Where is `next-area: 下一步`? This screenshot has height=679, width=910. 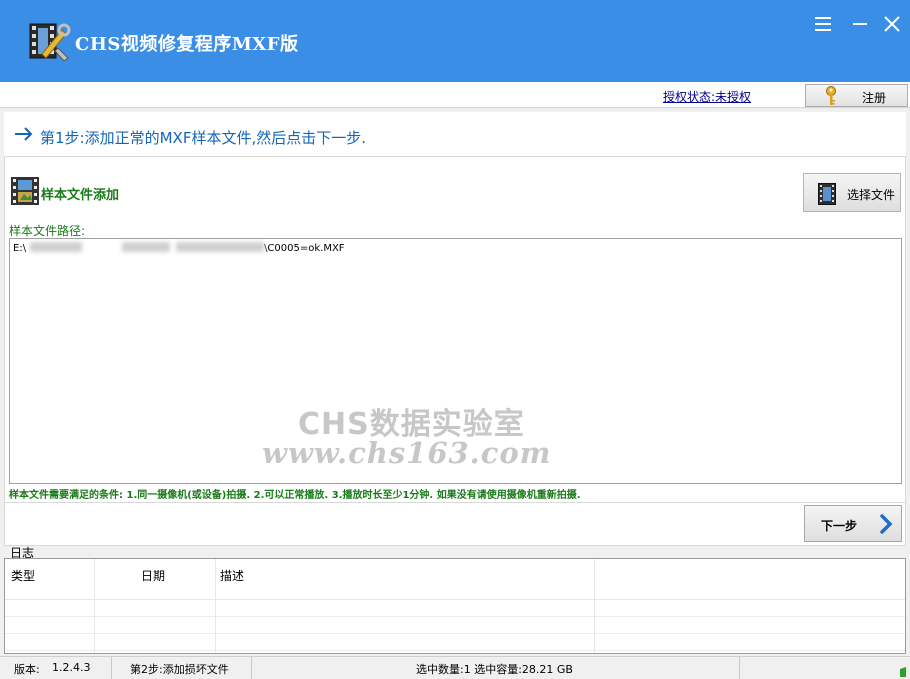
next-area: 下一步 is located at coordinates (455, 523).